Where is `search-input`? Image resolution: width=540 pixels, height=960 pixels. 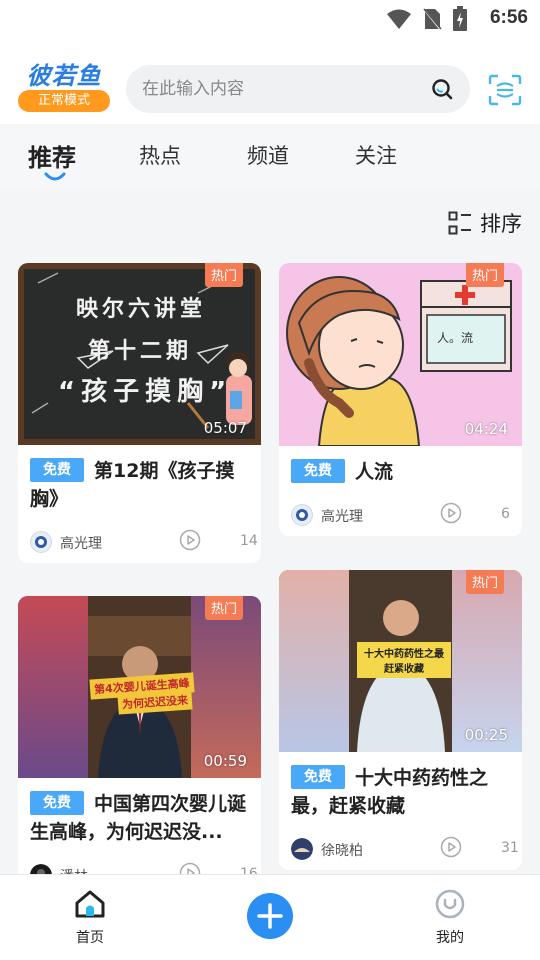
search-input is located at coordinates (277, 89).